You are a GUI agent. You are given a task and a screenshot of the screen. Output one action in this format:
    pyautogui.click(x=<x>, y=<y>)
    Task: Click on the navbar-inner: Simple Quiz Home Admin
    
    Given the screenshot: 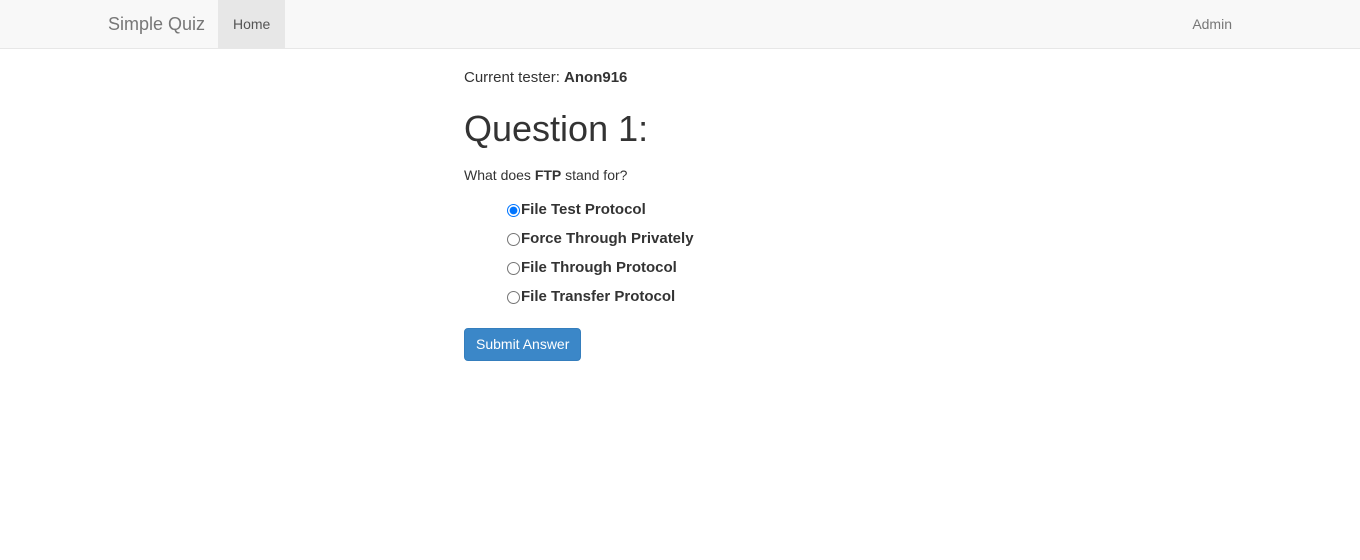 What is the action you would take?
    pyautogui.click(x=680, y=24)
    